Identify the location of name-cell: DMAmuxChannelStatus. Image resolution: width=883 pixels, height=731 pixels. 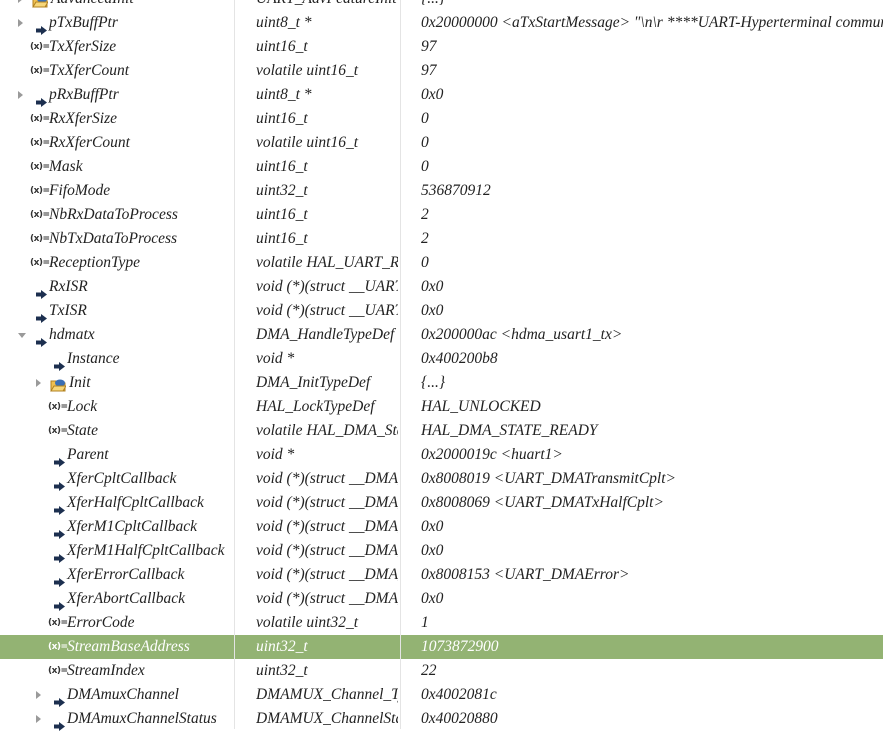
(116, 719).